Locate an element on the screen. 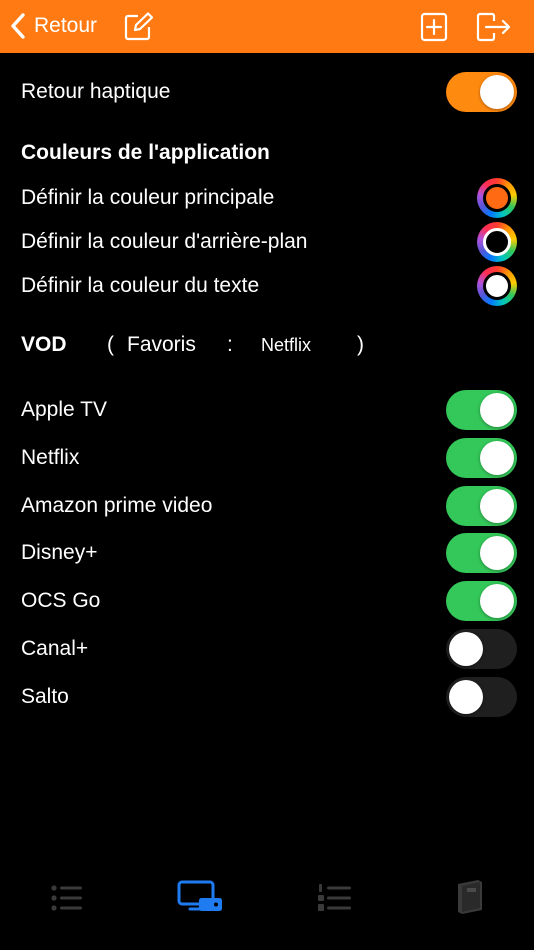 This screenshot has width=534, height=950. tab-list is located at coordinates (70, 896).